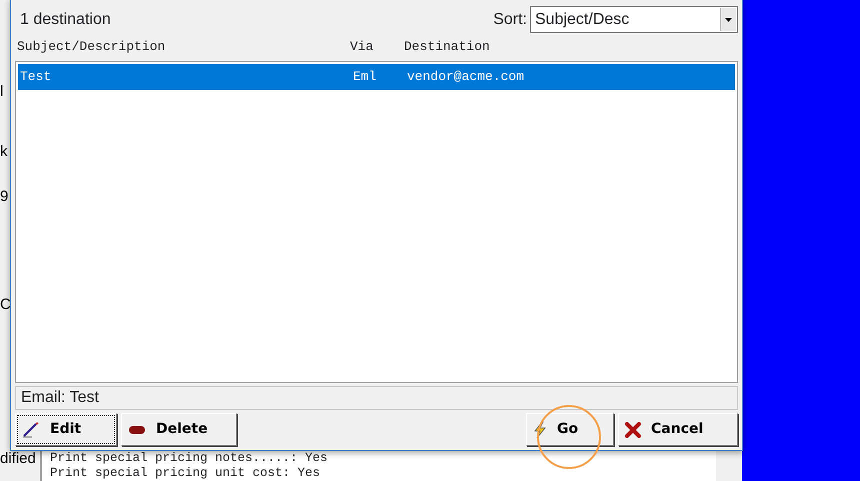 This screenshot has height=481, width=860. Describe the element at coordinates (137, 429) in the screenshot. I see `pill-icon` at that location.